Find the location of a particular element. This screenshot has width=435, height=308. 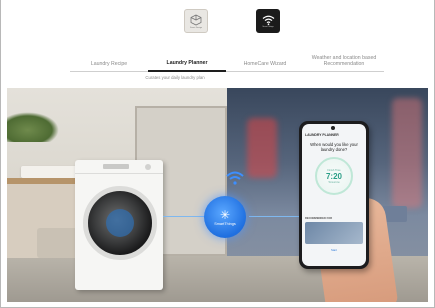

start-button: Start is located at coordinates (334, 250).